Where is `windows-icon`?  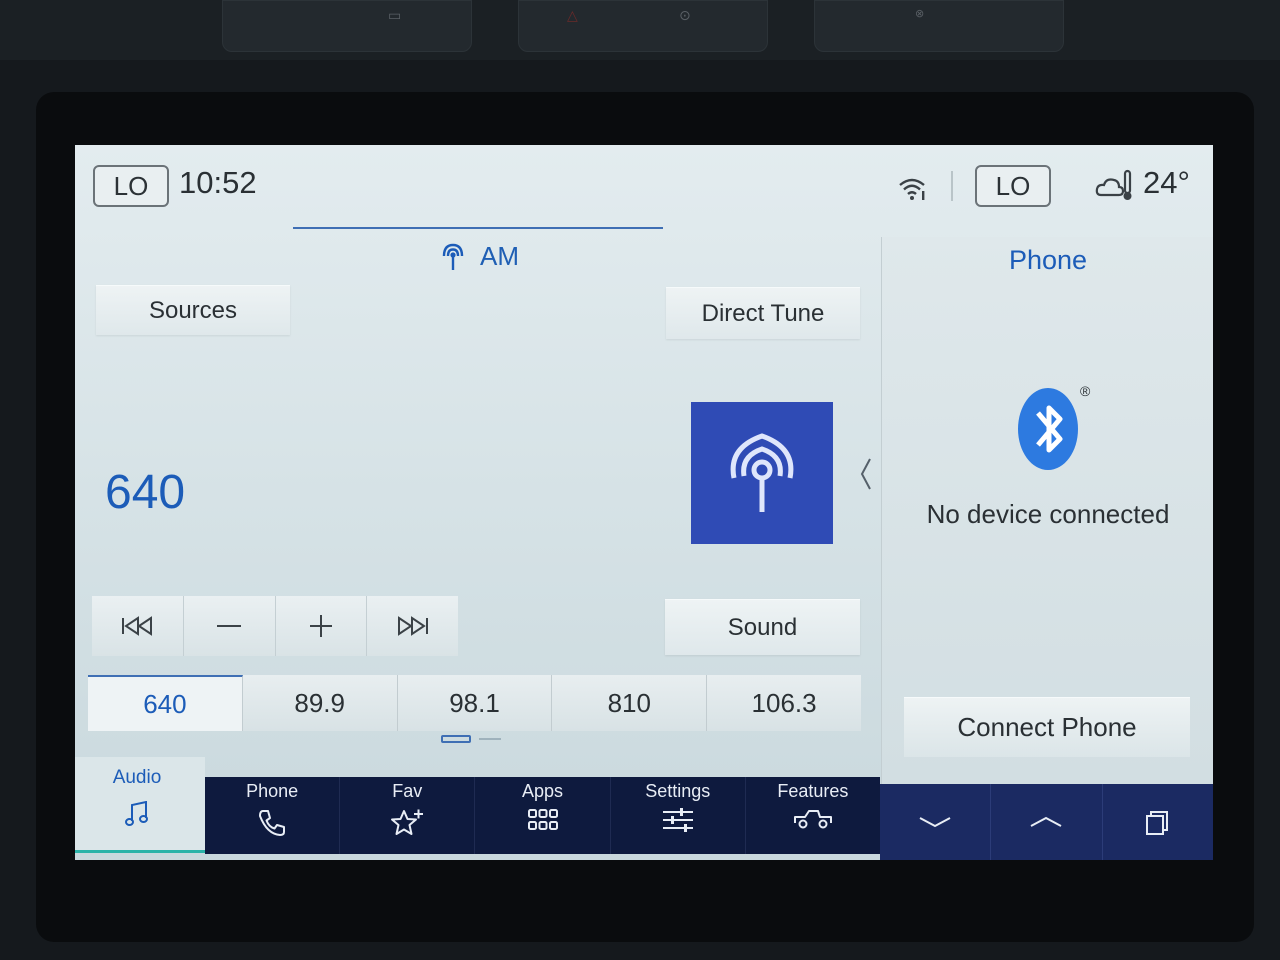 windows-icon is located at coordinates (1158, 822).